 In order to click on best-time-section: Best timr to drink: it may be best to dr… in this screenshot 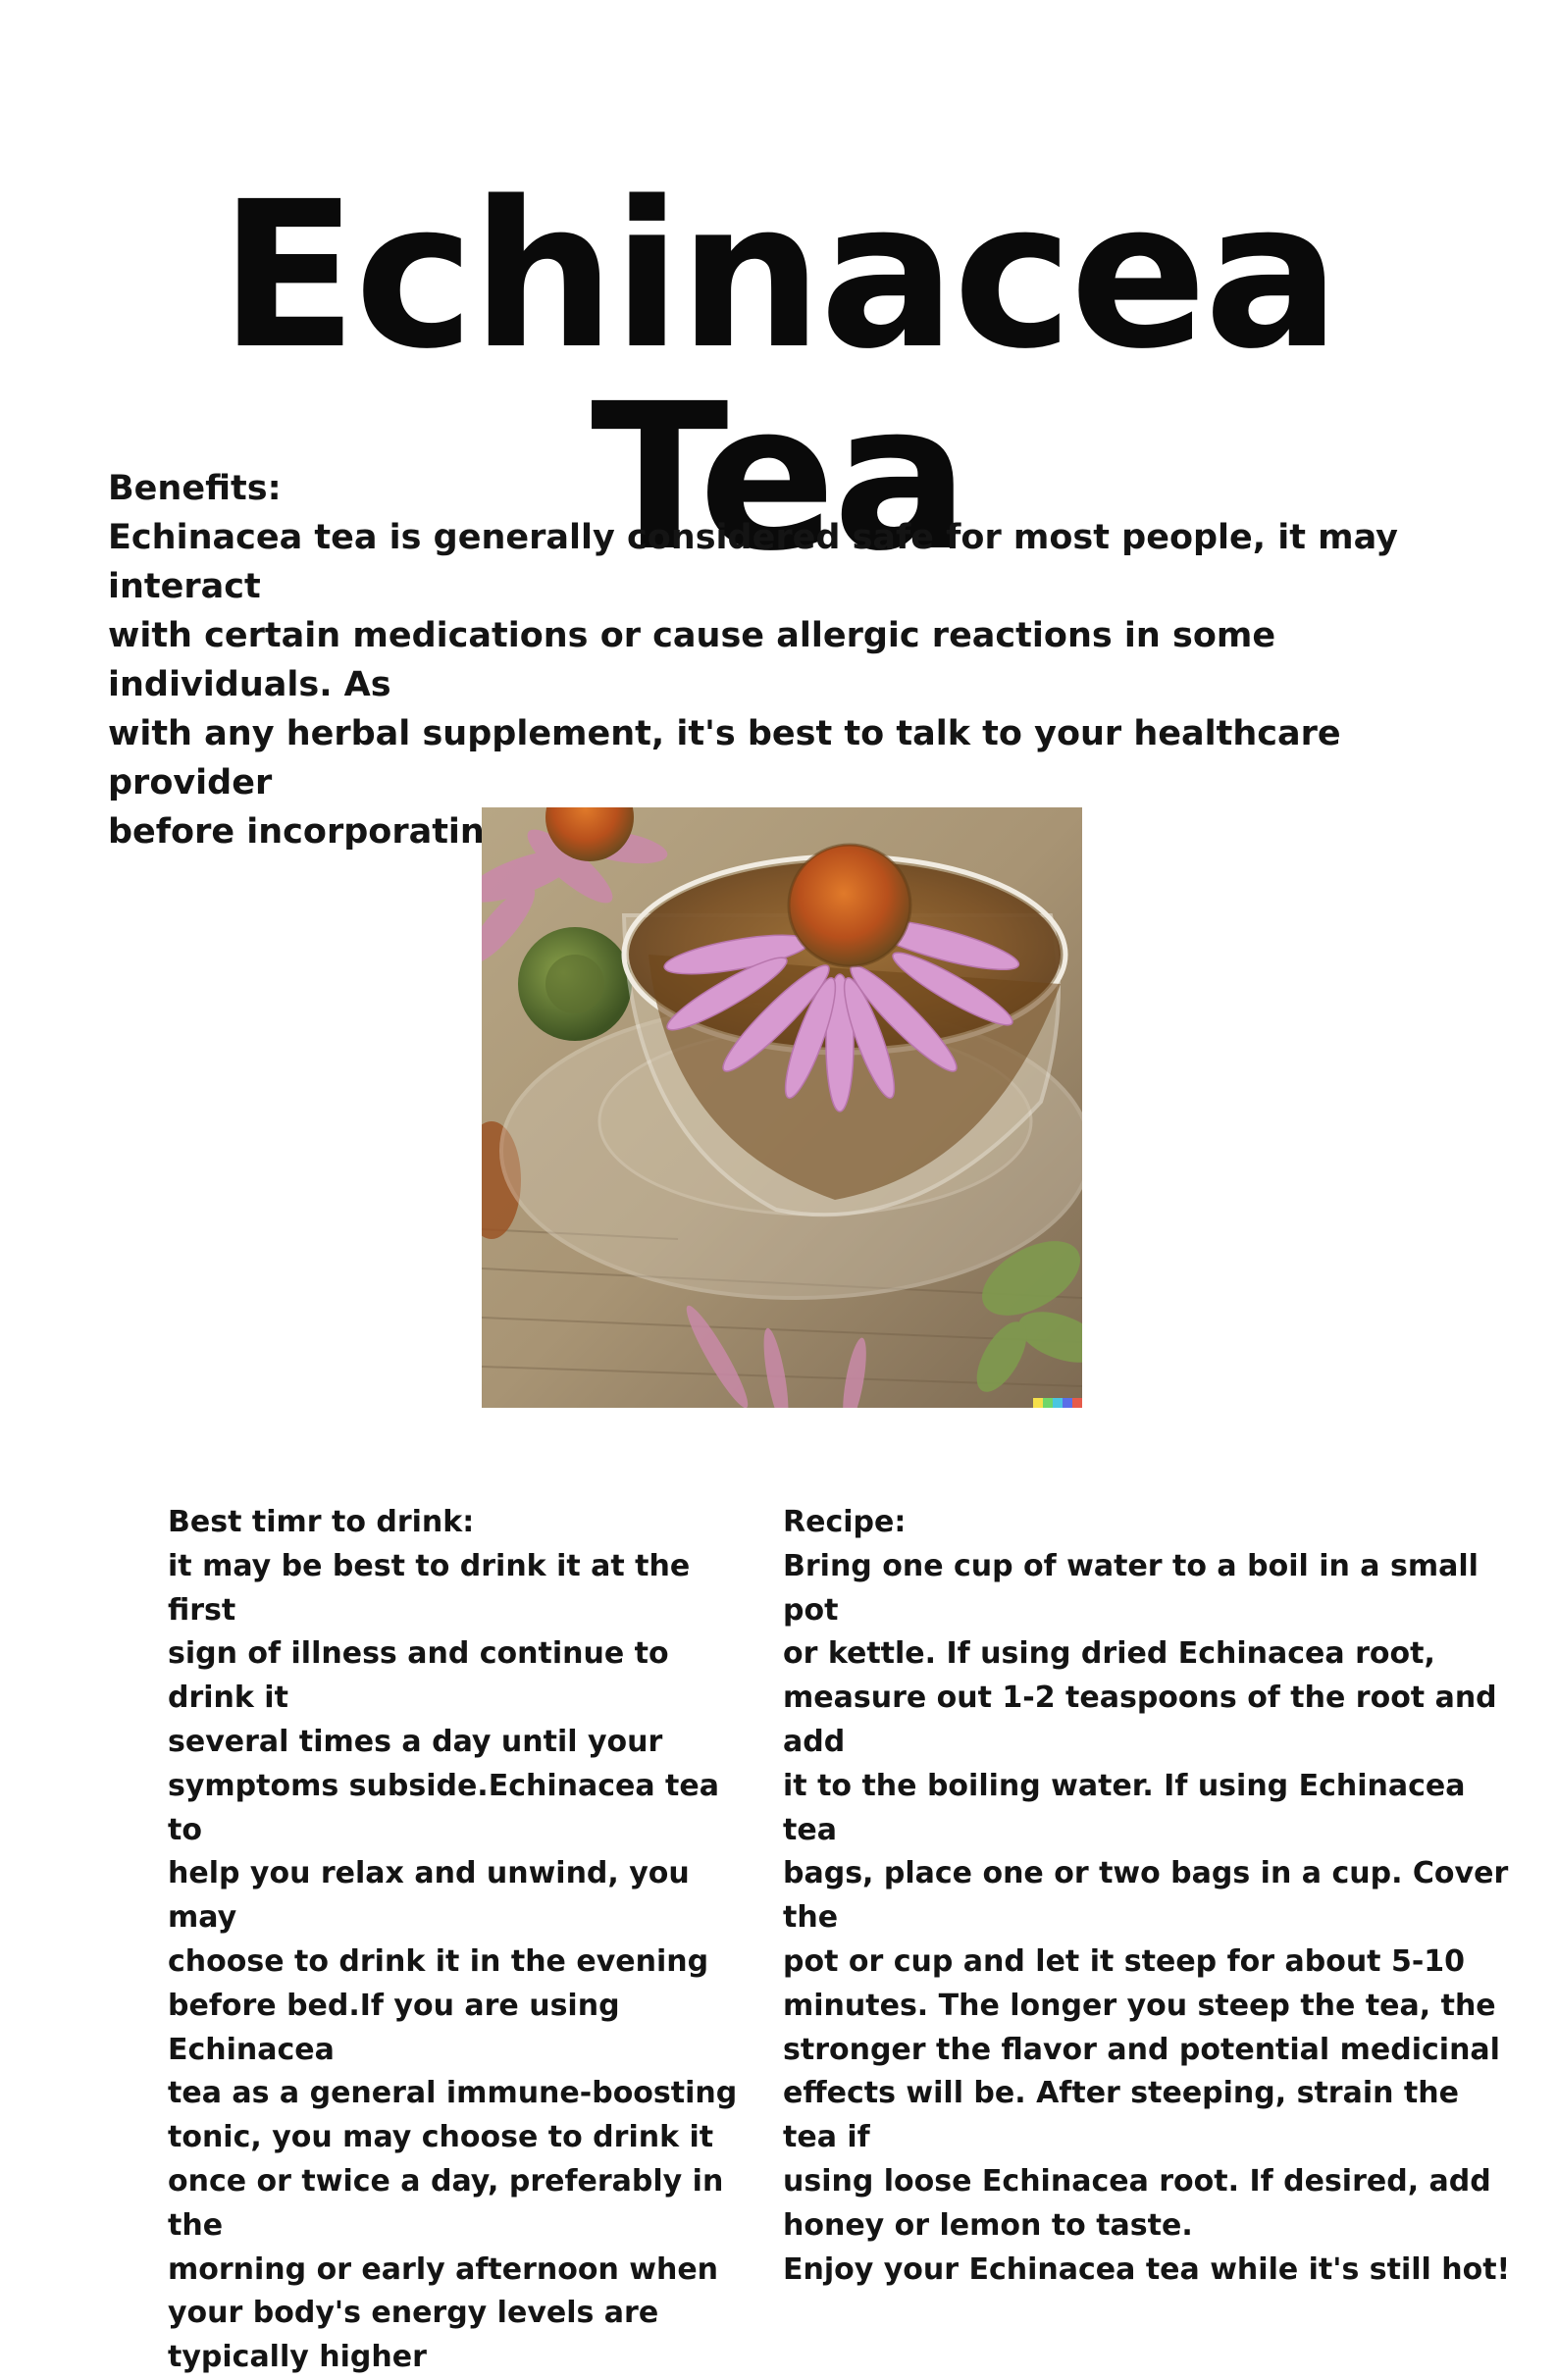, I will do `click(462, 1940)`.